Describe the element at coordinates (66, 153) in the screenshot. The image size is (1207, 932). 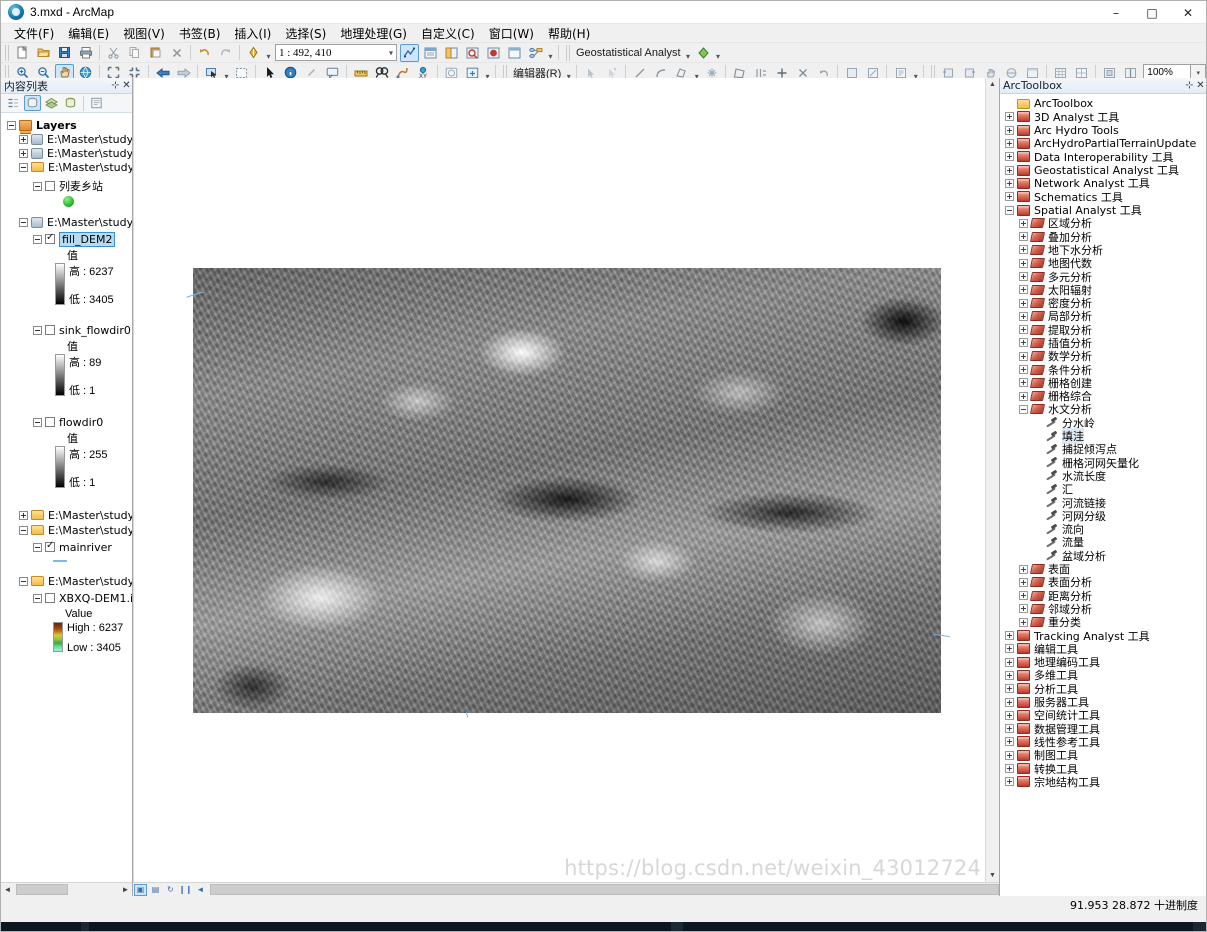
I see `toc-item-1: E:\Master\study\GIS\3` at that location.